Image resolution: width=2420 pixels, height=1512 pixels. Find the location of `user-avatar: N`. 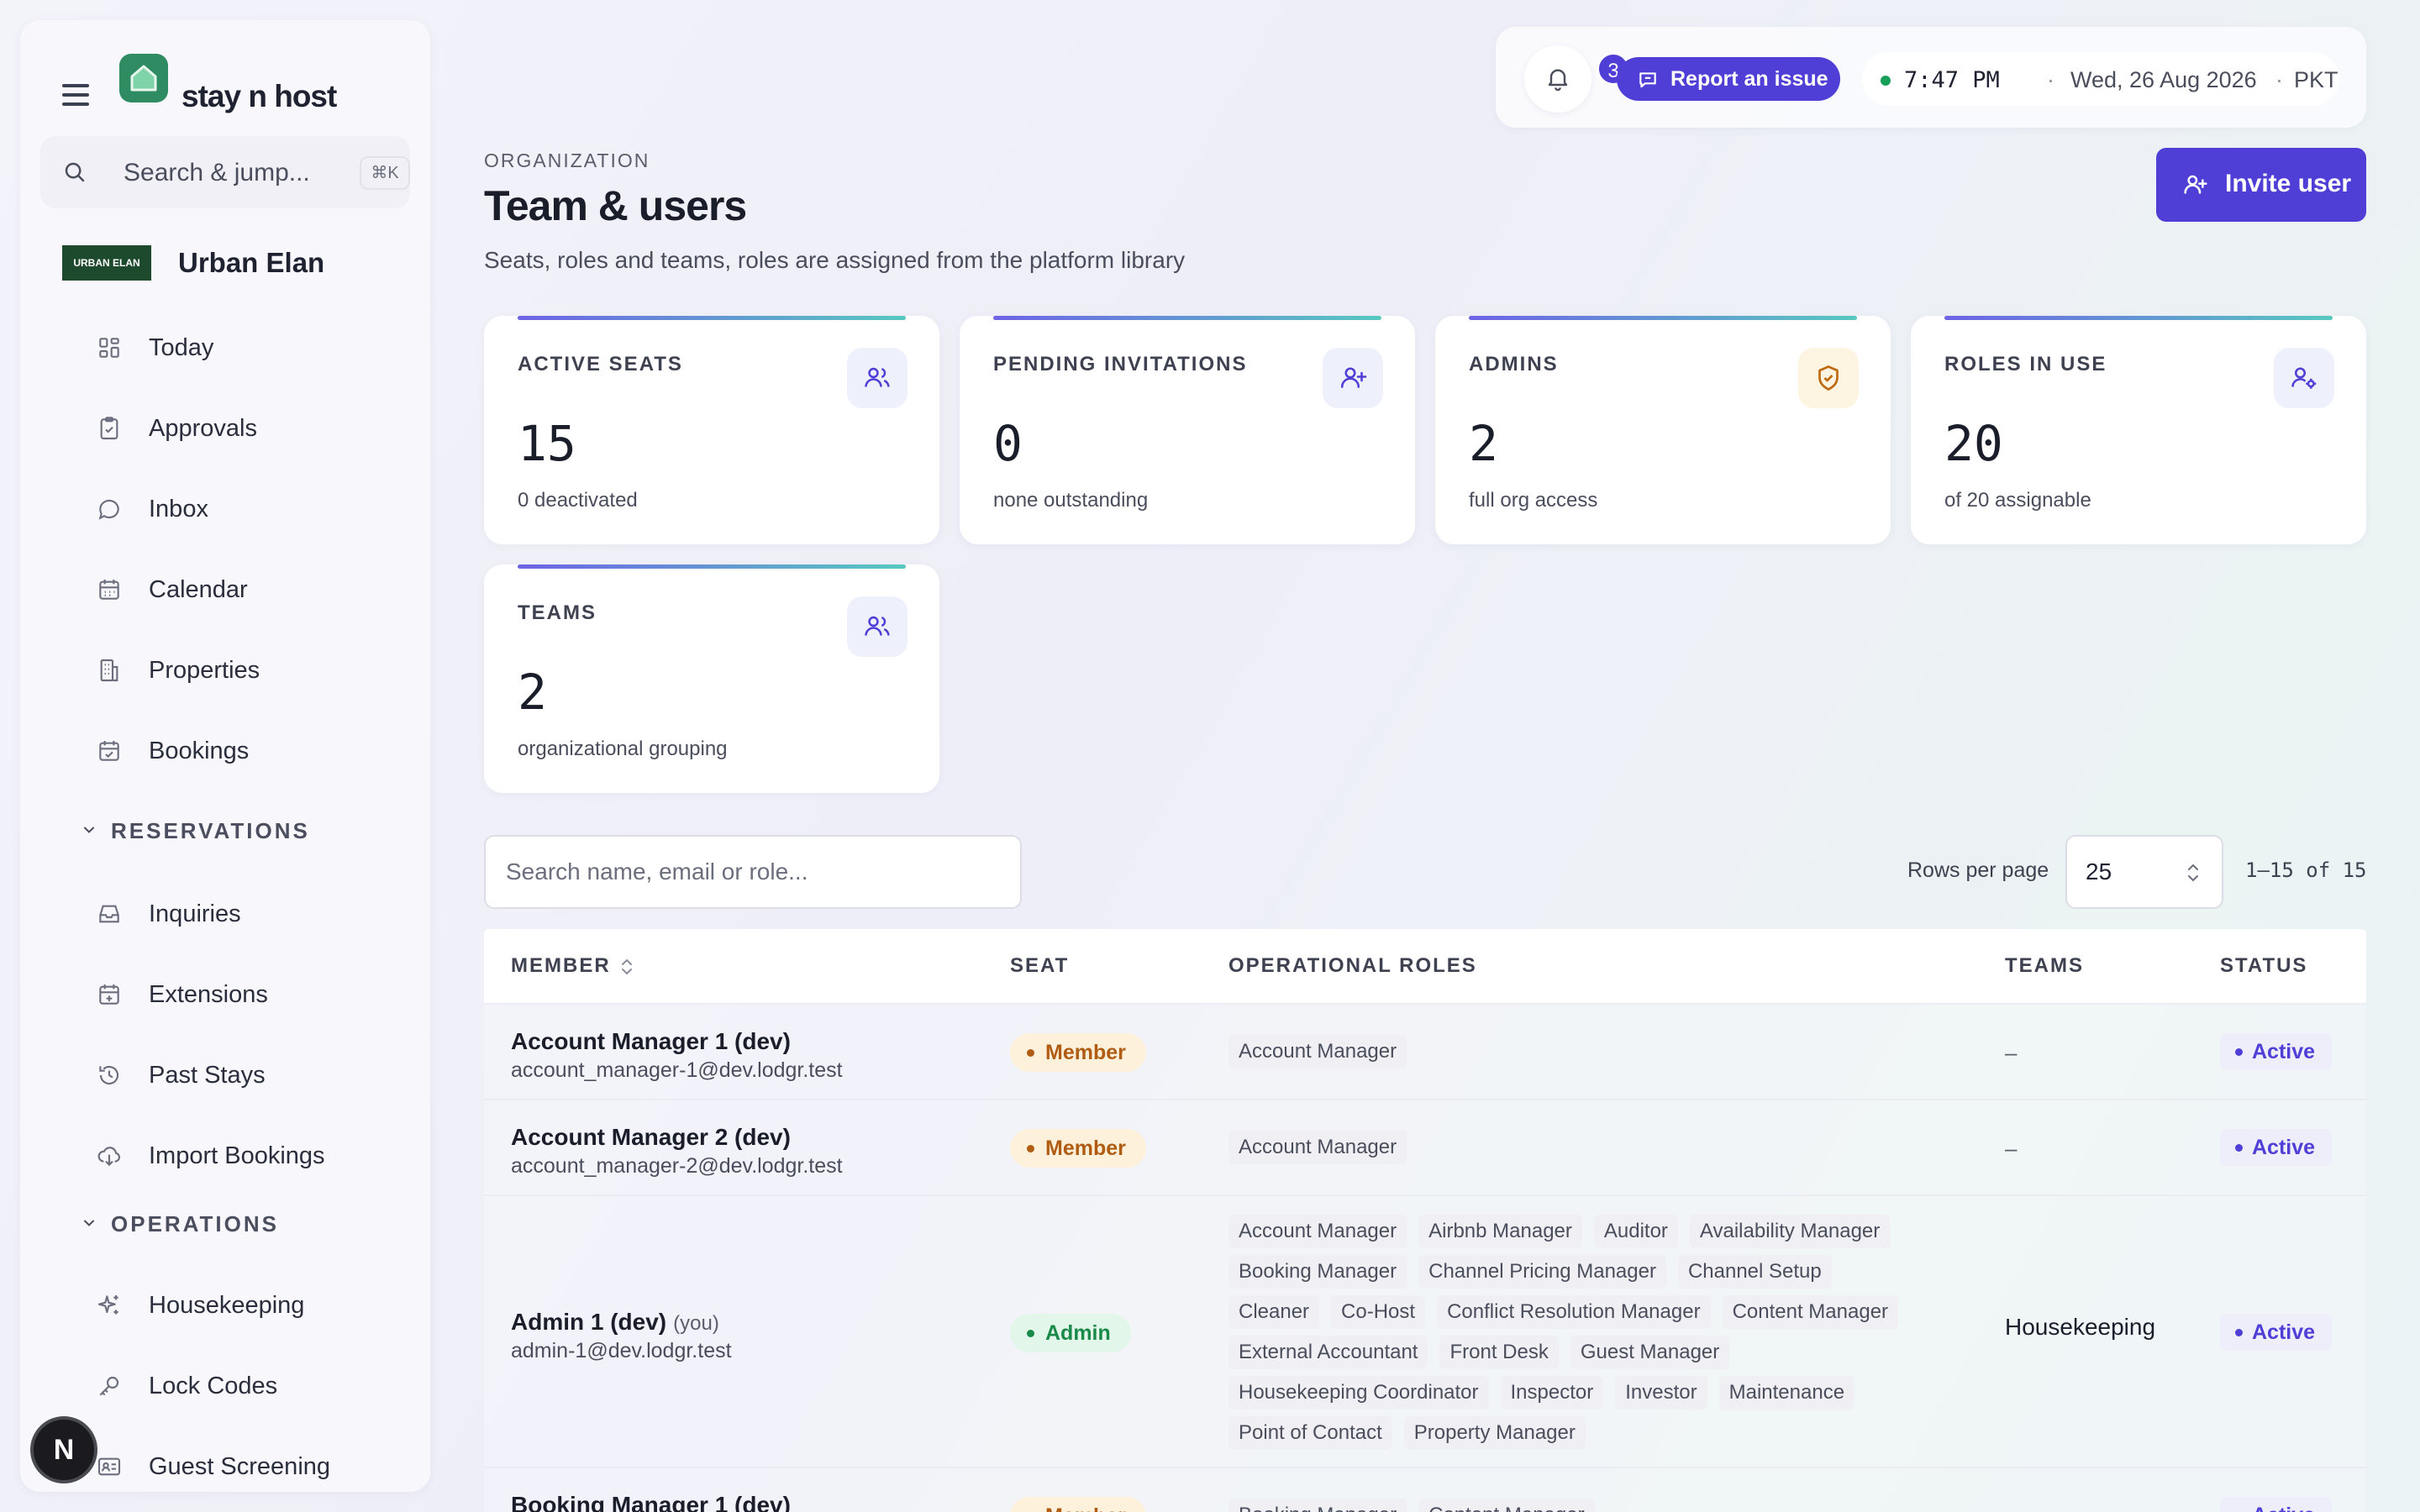

user-avatar: N is located at coordinates (64, 1449).